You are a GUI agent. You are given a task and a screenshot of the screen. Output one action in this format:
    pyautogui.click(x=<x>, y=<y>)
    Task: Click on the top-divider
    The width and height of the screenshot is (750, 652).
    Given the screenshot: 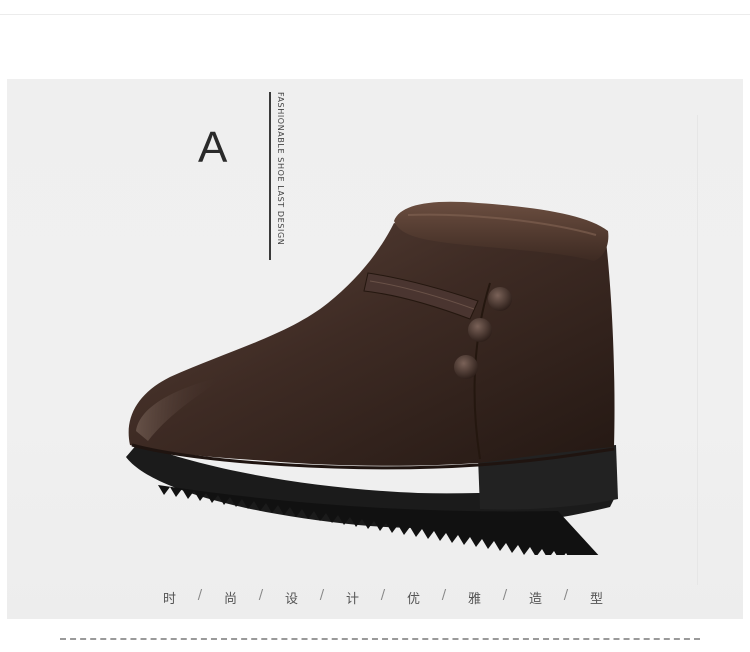 What is the action you would take?
    pyautogui.click(x=375, y=14)
    